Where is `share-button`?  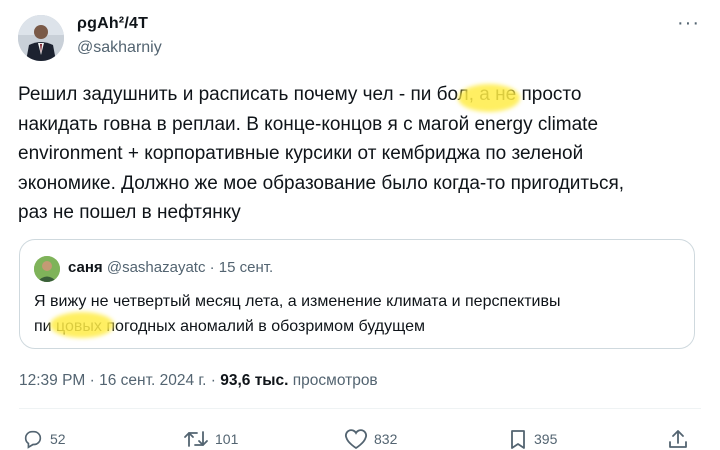 share-button is located at coordinates (678, 439).